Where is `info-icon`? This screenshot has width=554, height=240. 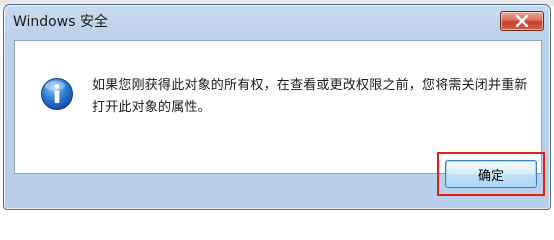
info-icon is located at coordinates (57, 94).